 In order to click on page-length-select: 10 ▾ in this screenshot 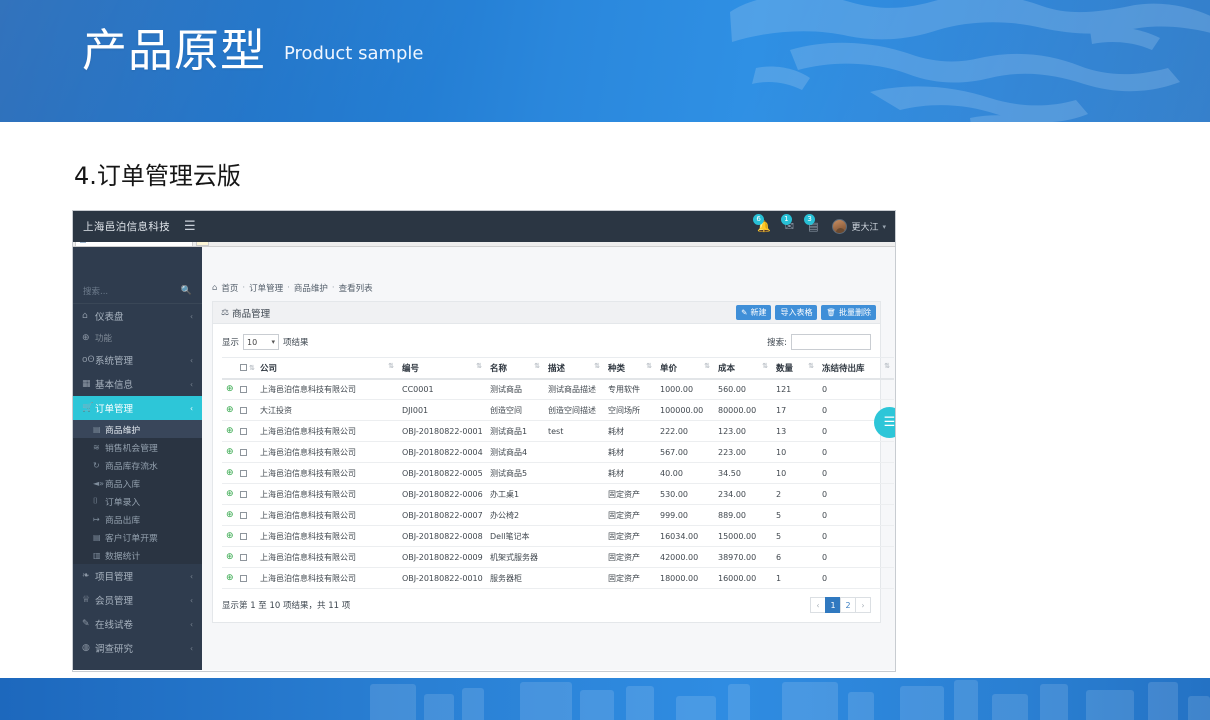, I will do `click(261, 342)`.